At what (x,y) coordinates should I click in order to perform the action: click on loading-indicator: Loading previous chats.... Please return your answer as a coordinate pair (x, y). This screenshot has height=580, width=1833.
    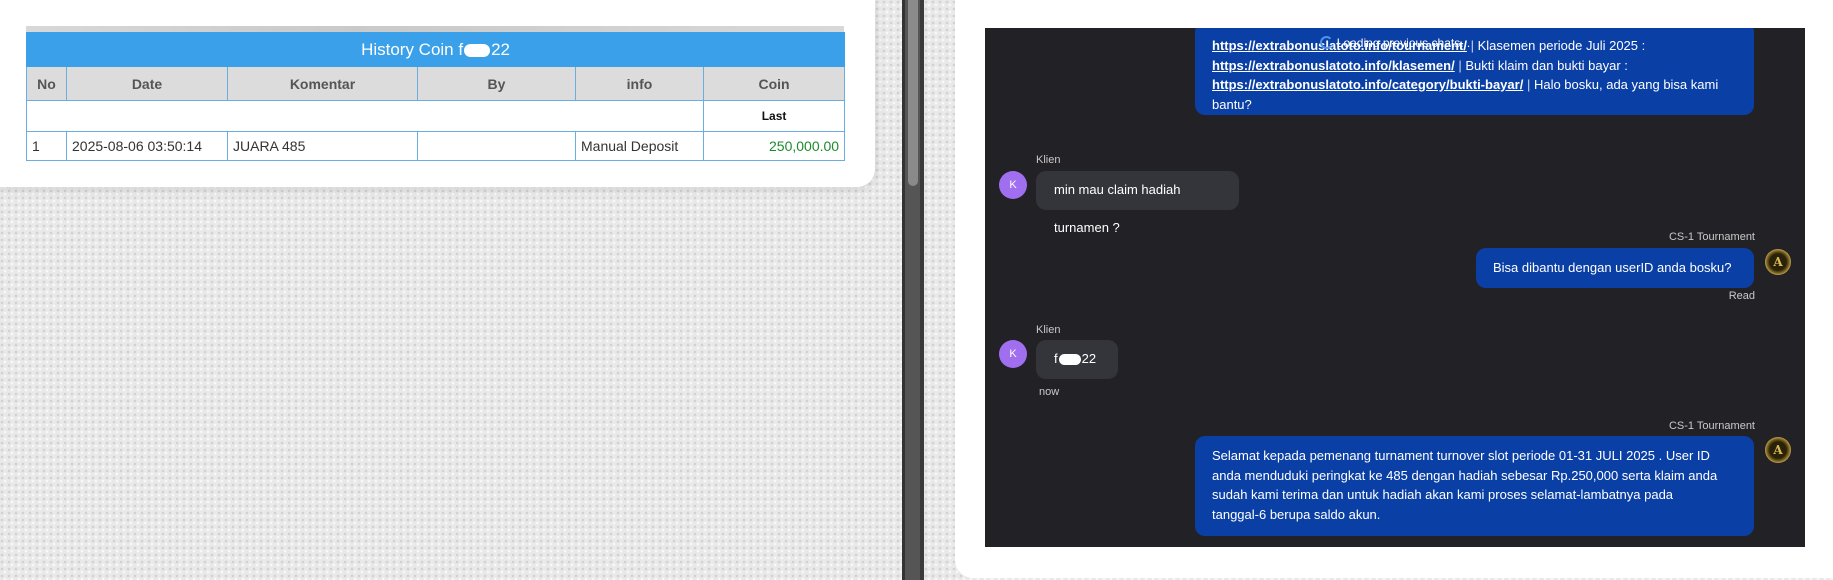
    Looking at the image, I should click on (1395, 43).